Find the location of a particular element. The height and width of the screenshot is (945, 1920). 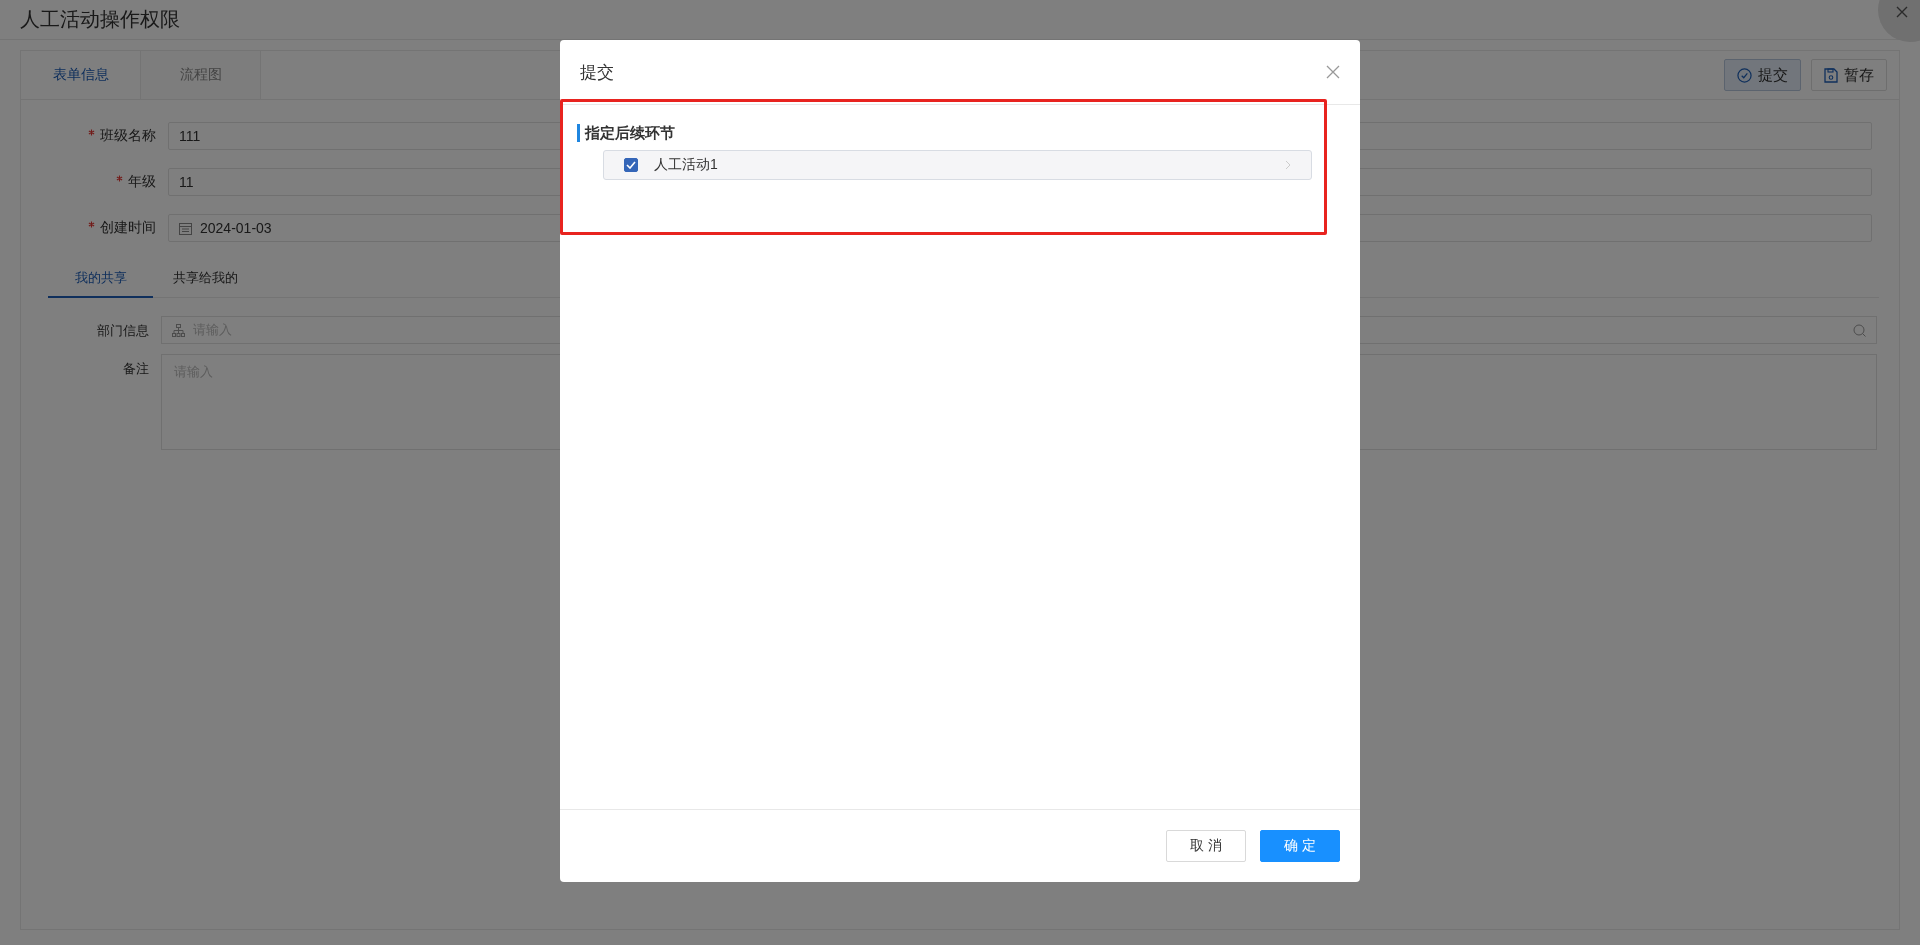

field-value: 2024-01-03 is located at coordinates (236, 228).